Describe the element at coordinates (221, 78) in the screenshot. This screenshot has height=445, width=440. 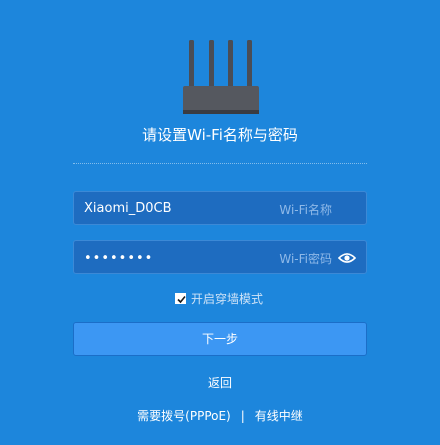
I see `router-icon` at that location.